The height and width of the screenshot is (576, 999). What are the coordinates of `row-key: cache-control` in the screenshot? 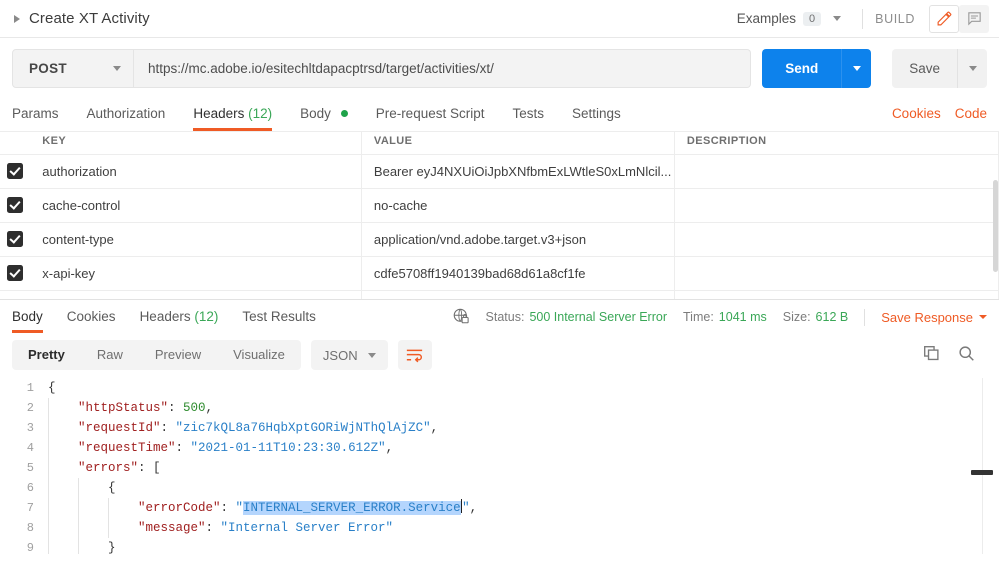 It's located at (196, 204).